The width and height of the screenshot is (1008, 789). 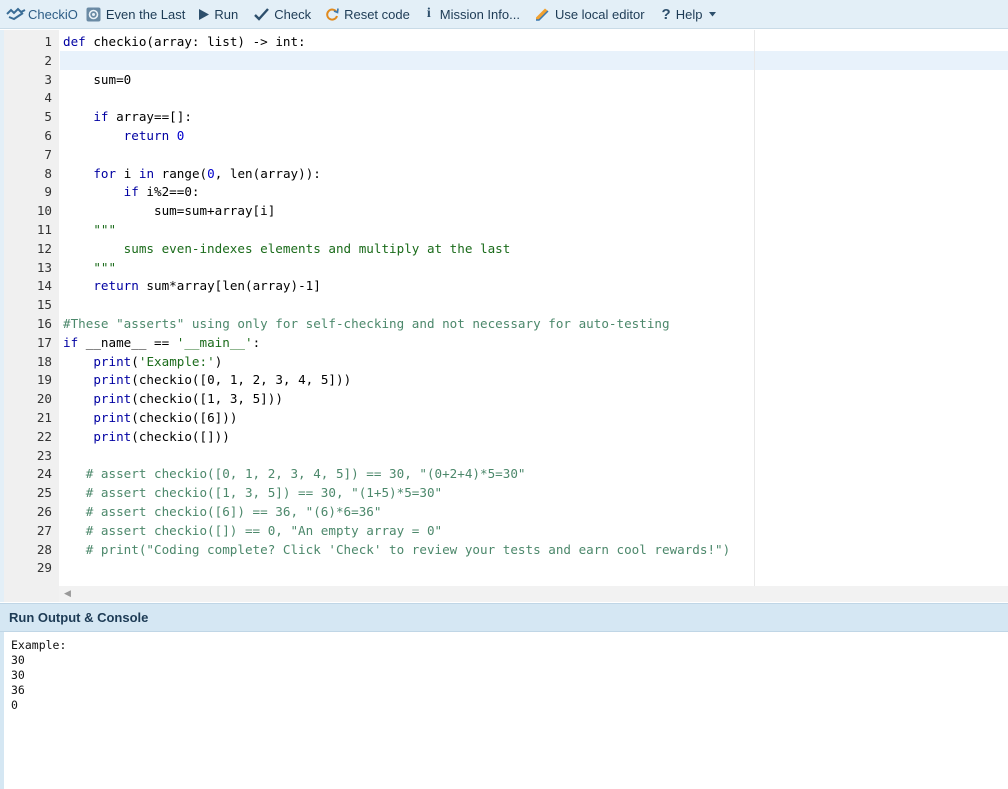 What do you see at coordinates (173, 398) in the screenshot?
I see `code-text: print(checkio([1, 3, 5]))` at bounding box center [173, 398].